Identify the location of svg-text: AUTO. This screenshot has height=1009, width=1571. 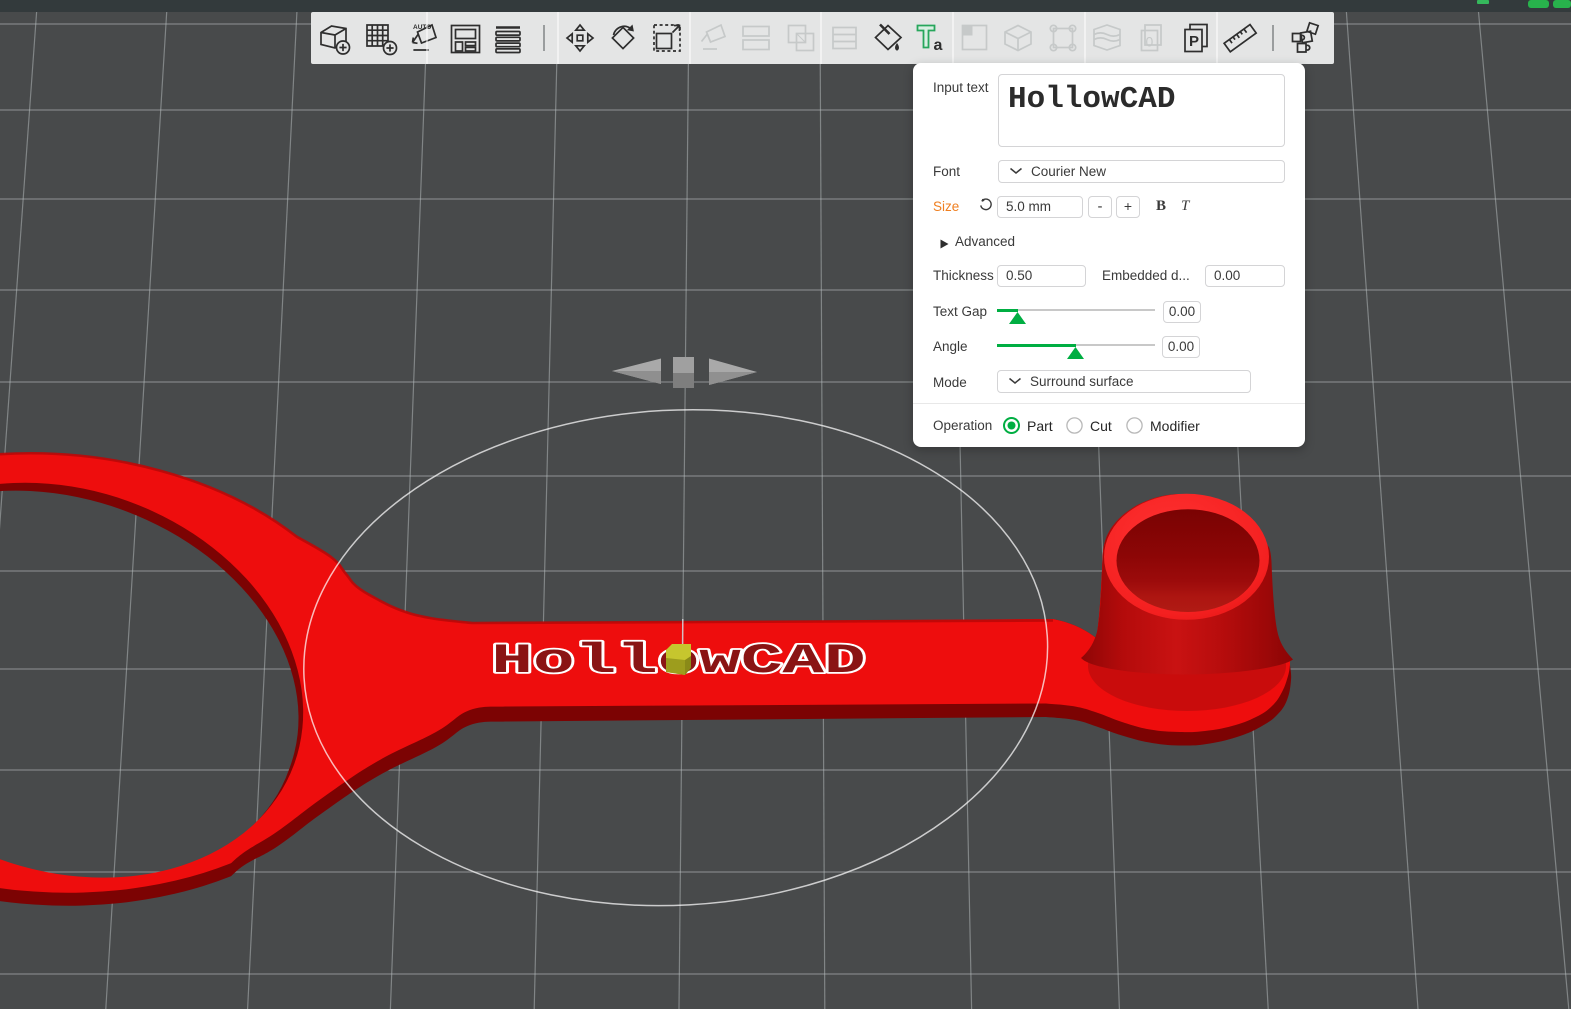
(422, 27).